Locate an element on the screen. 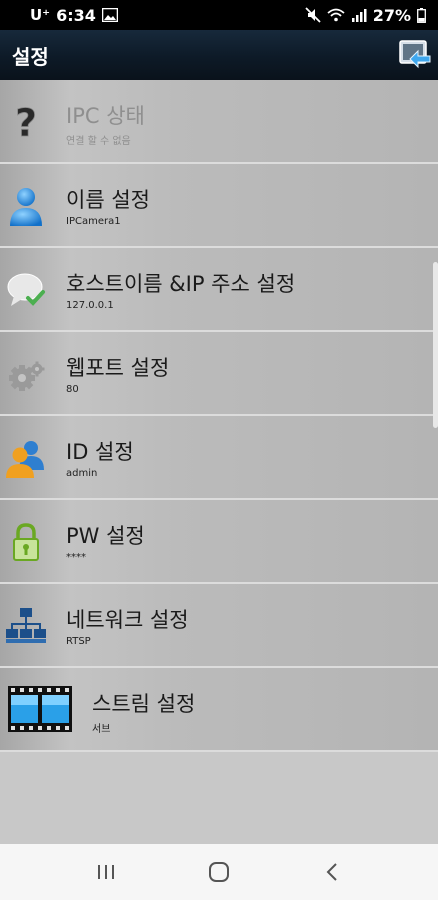  empty-area is located at coordinates (219, 798).